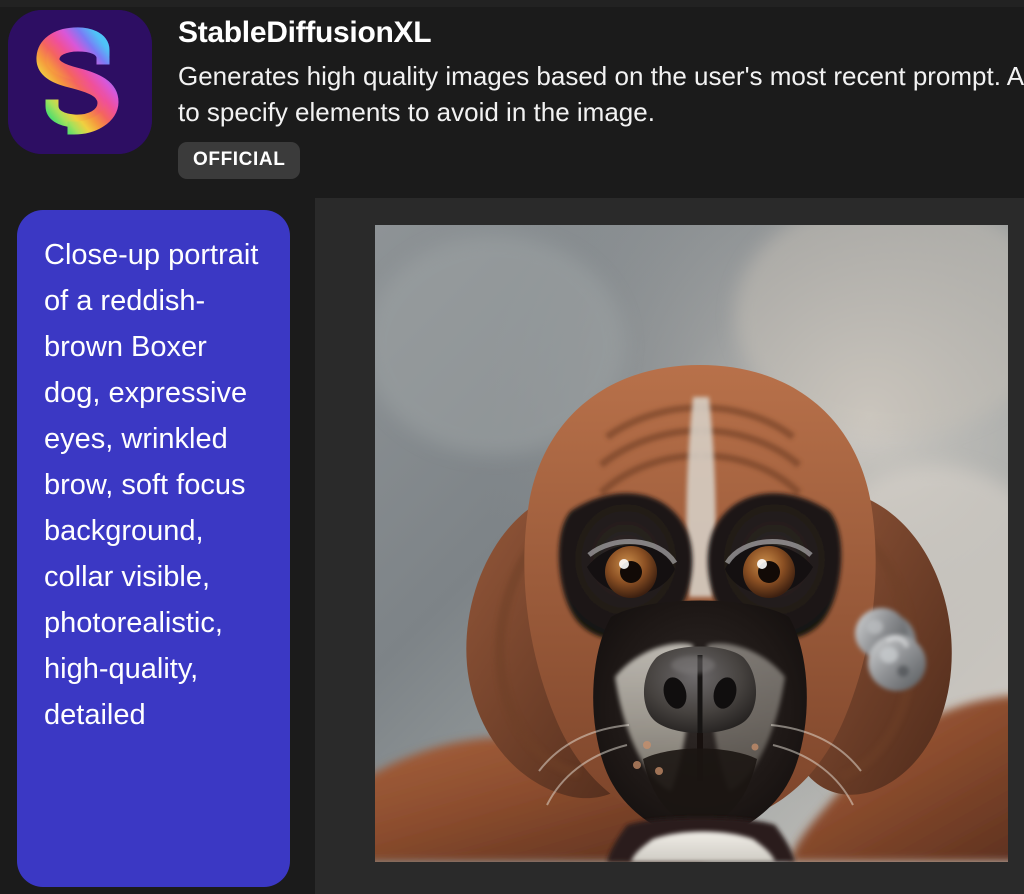  What do you see at coordinates (512, 3) in the screenshot?
I see `header-top-strip` at bounding box center [512, 3].